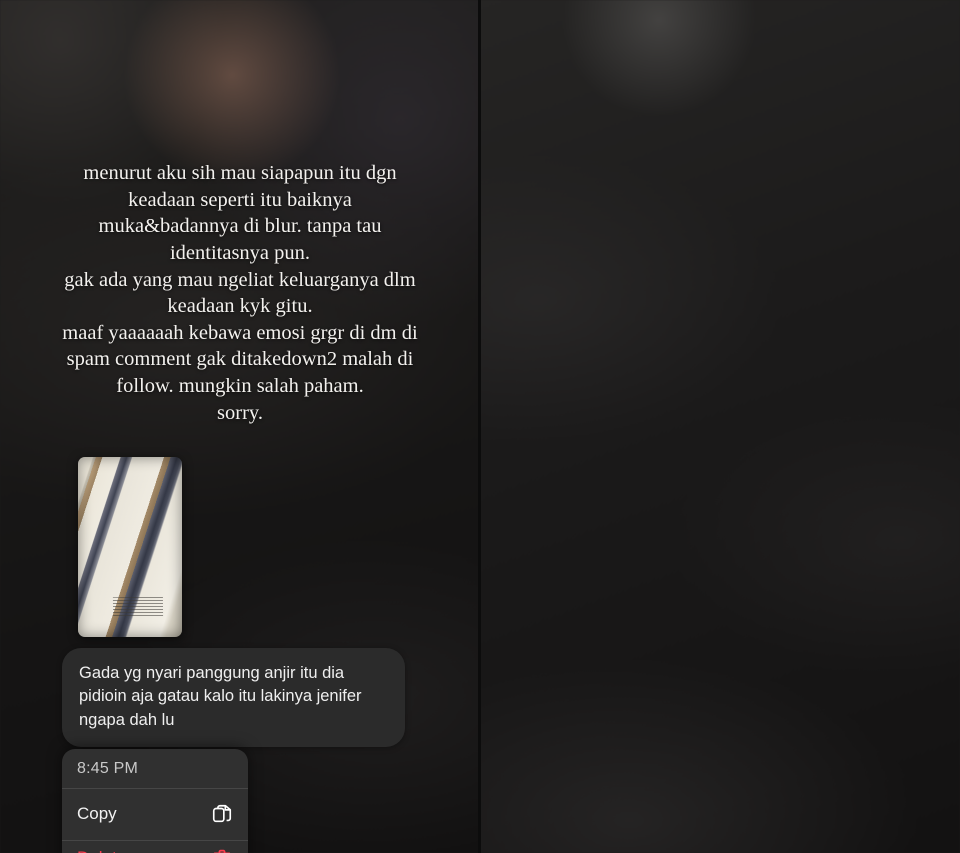  Describe the element at coordinates (97, 813) in the screenshot. I see `context-menu-item-label: Copy` at that location.